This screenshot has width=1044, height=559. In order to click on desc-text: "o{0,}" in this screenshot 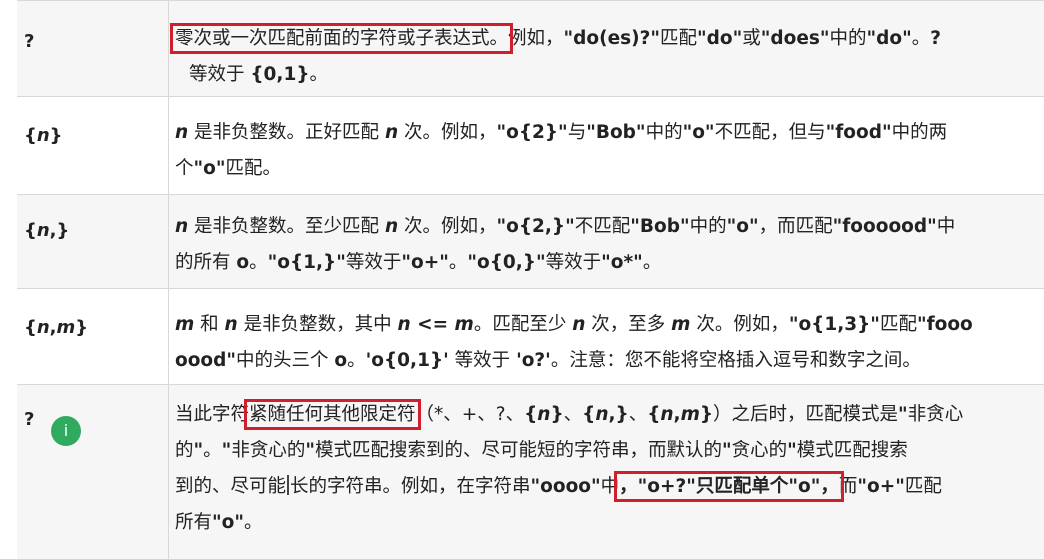, I will do `click(506, 262)`.